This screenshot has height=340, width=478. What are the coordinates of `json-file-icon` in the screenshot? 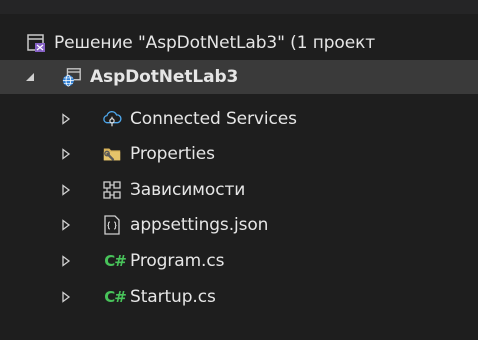 It's located at (112, 225).